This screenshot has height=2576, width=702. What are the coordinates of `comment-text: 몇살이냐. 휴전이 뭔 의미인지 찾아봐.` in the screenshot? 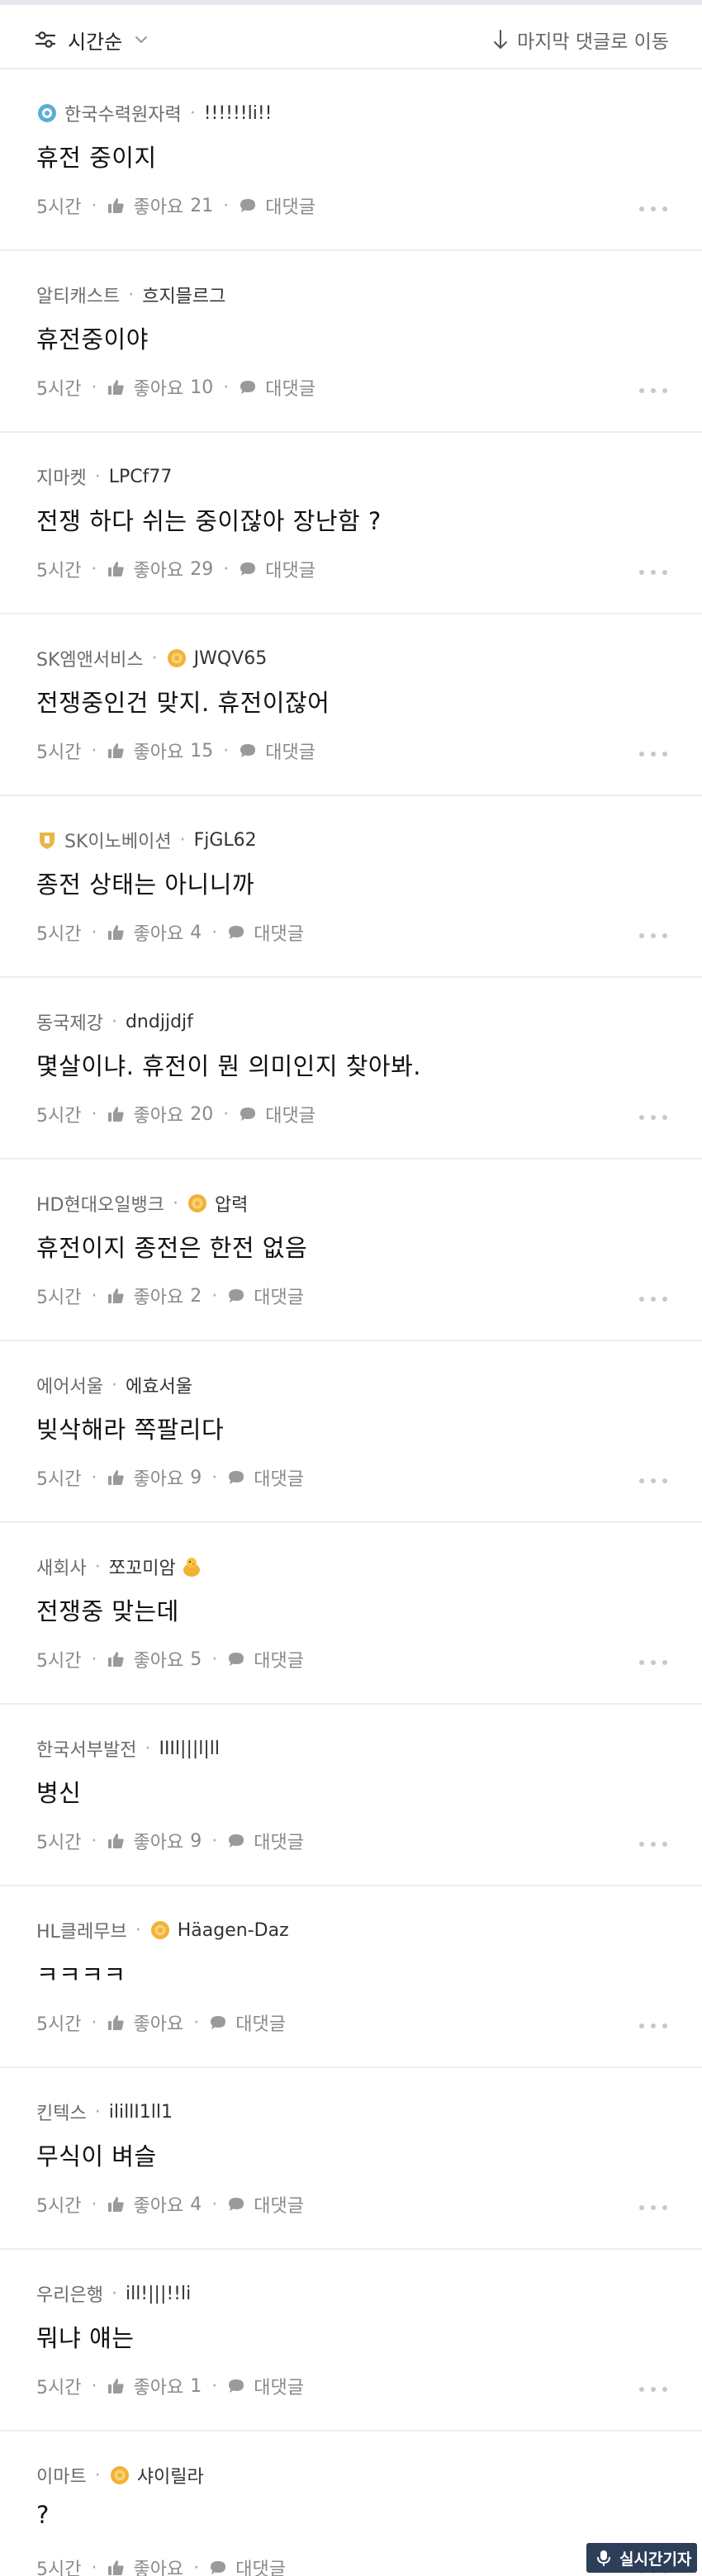 It's located at (229, 1066).